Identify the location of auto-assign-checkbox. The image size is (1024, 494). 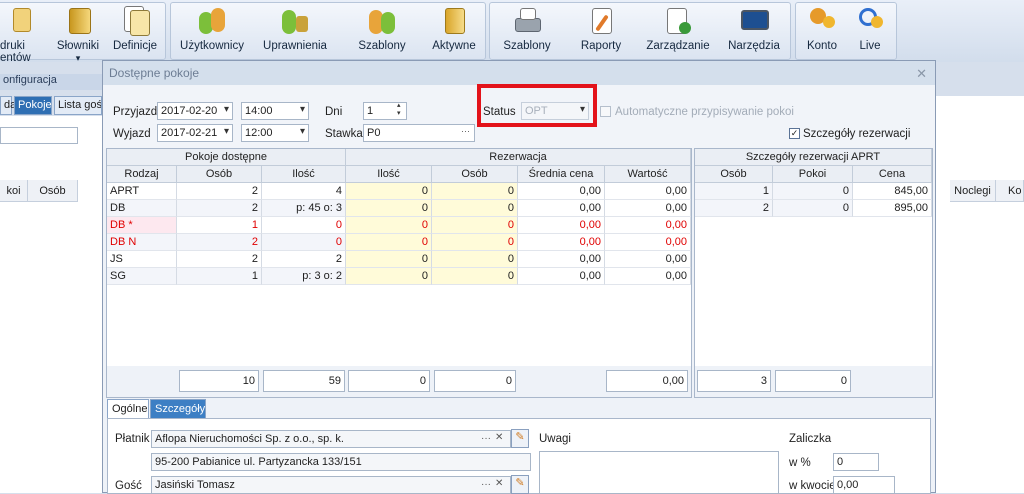
(605, 111).